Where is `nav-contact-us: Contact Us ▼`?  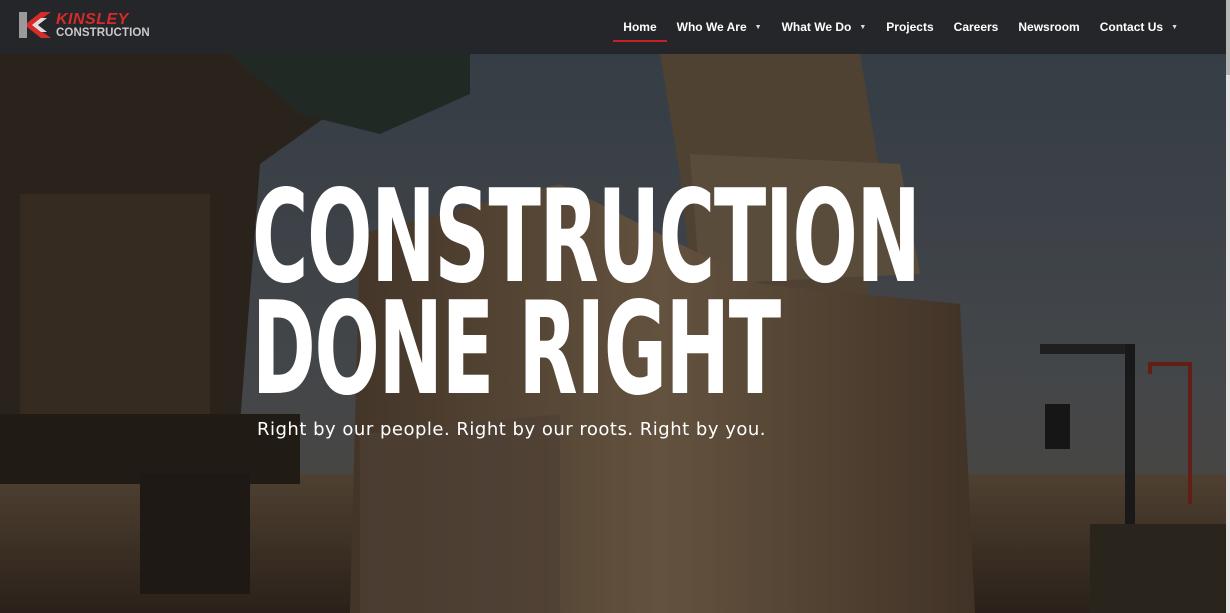
nav-contact-us: Contact Us ▼ is located at coordinates (1139, 27).